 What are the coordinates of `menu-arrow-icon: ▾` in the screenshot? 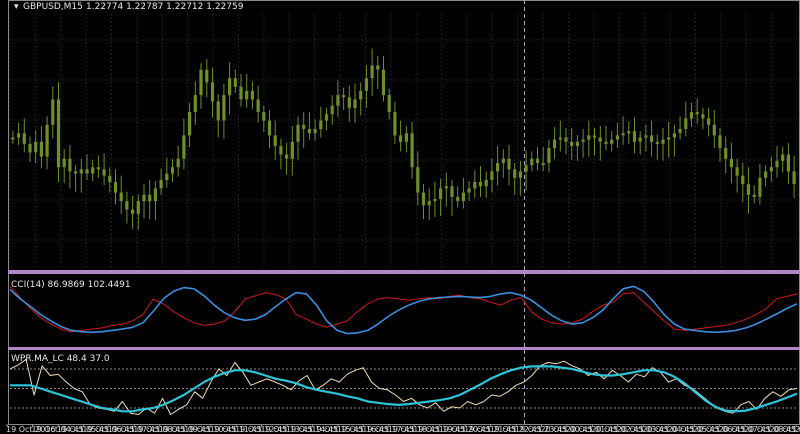 It's located at (16, 7).